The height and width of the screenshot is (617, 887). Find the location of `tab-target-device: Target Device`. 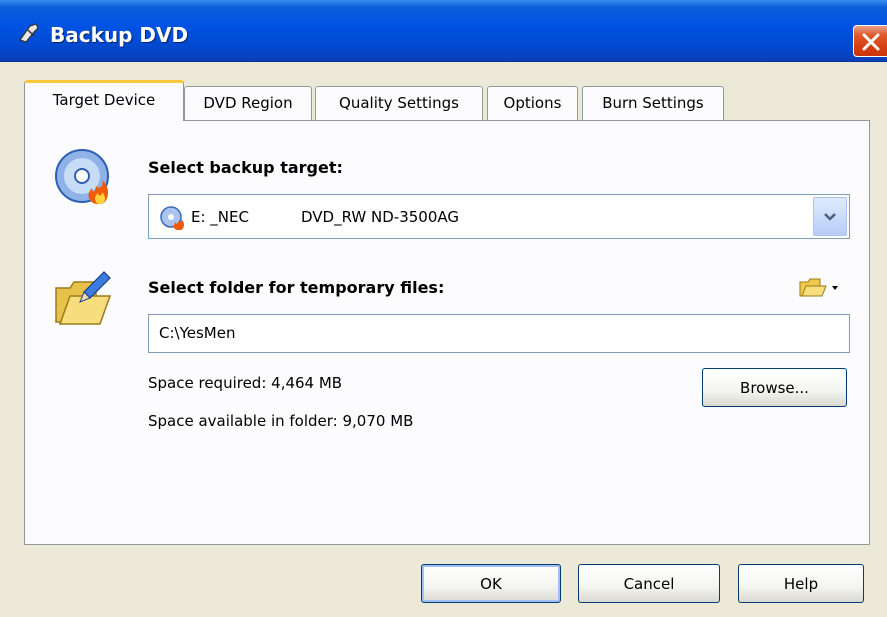

tab-target-device: Target Device is located at coordinates (104, 100).